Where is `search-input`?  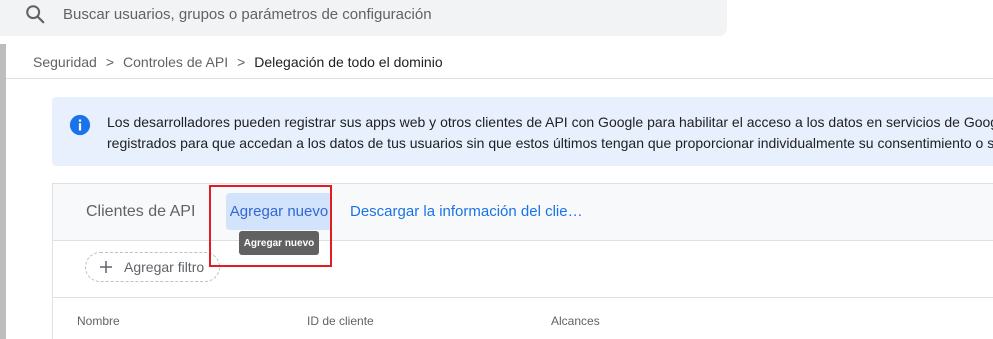
search-input is located at coordinates (383, 14).